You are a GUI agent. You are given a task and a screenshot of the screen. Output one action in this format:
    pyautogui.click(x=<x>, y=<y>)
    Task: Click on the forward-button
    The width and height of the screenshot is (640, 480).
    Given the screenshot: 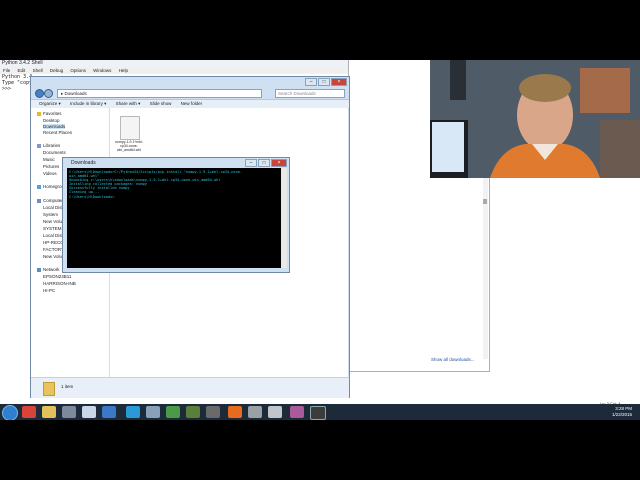 What is the action you would take?
    pyautogui.click(x=48, y=93)
    